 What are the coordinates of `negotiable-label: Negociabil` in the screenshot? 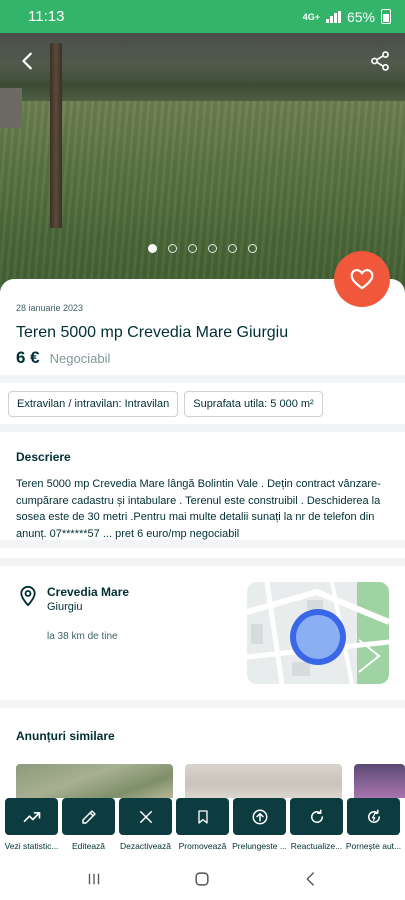 It's located at (80, 358).